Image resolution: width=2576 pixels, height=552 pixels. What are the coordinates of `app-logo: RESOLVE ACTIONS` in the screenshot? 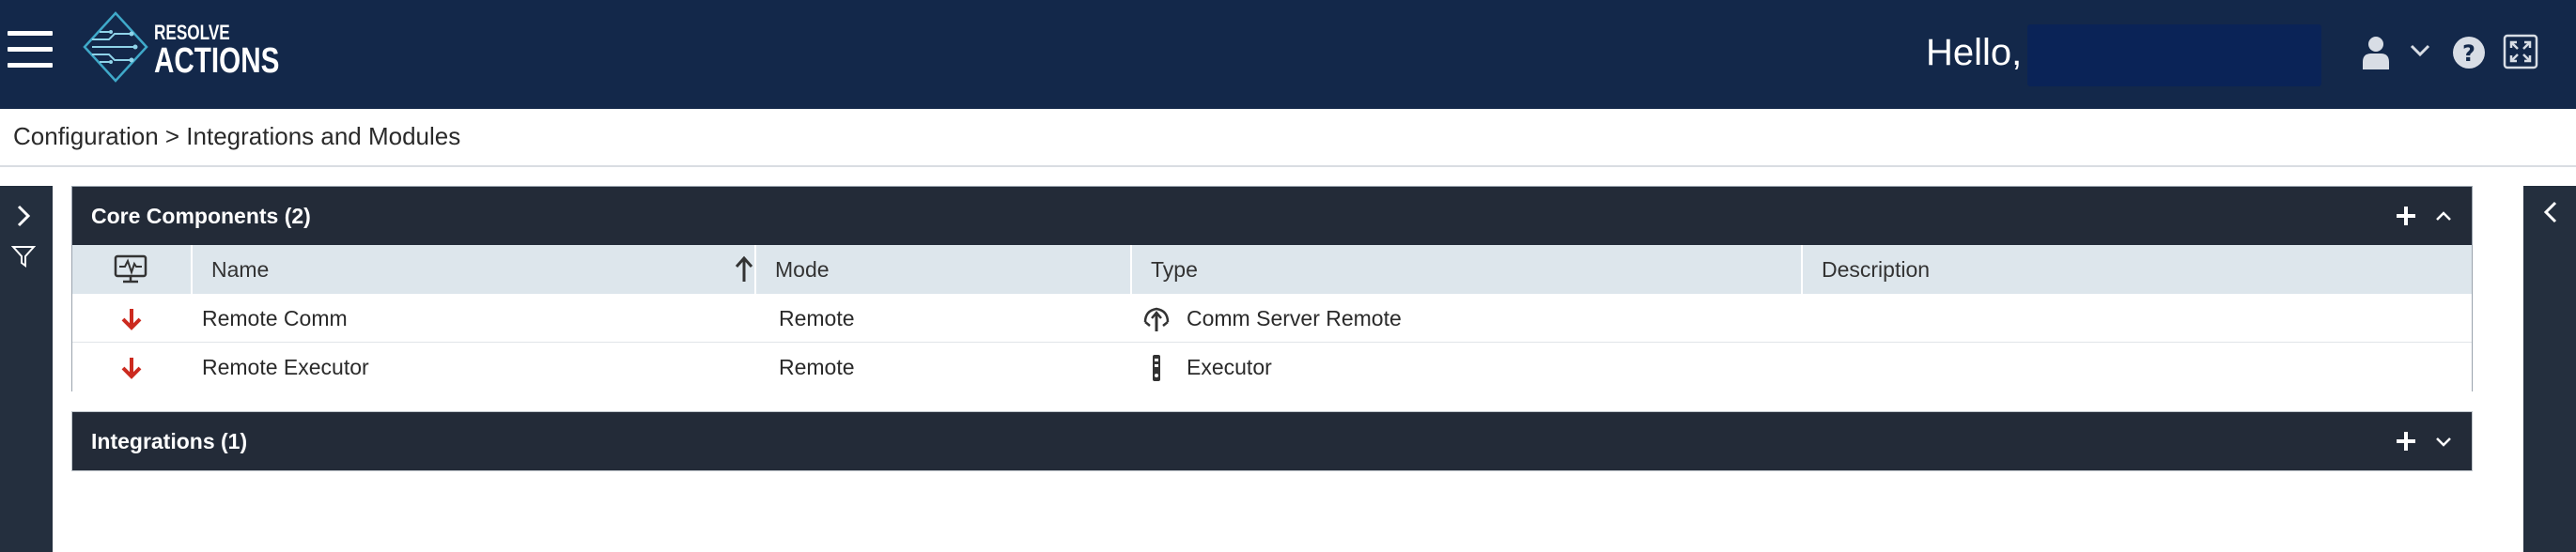 It's located at (181, 47).